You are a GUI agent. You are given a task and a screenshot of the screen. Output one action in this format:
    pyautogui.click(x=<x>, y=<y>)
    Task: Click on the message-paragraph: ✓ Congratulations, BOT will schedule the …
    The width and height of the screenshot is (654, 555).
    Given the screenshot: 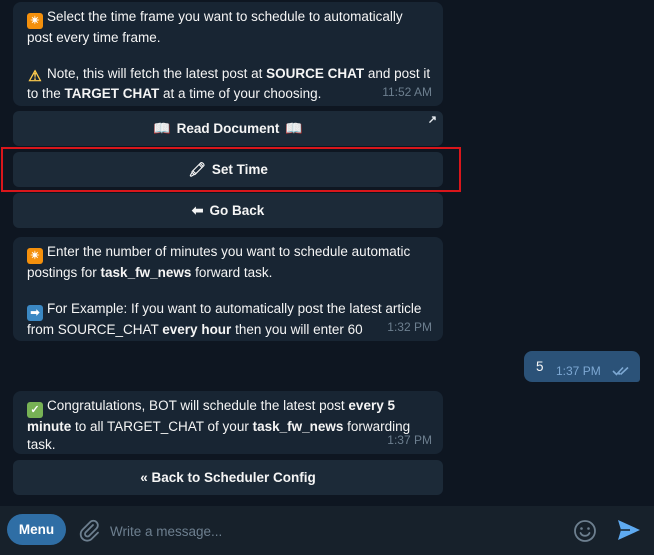 What is the action you would take?
    pyautogui.click(x=229, y=425)
    